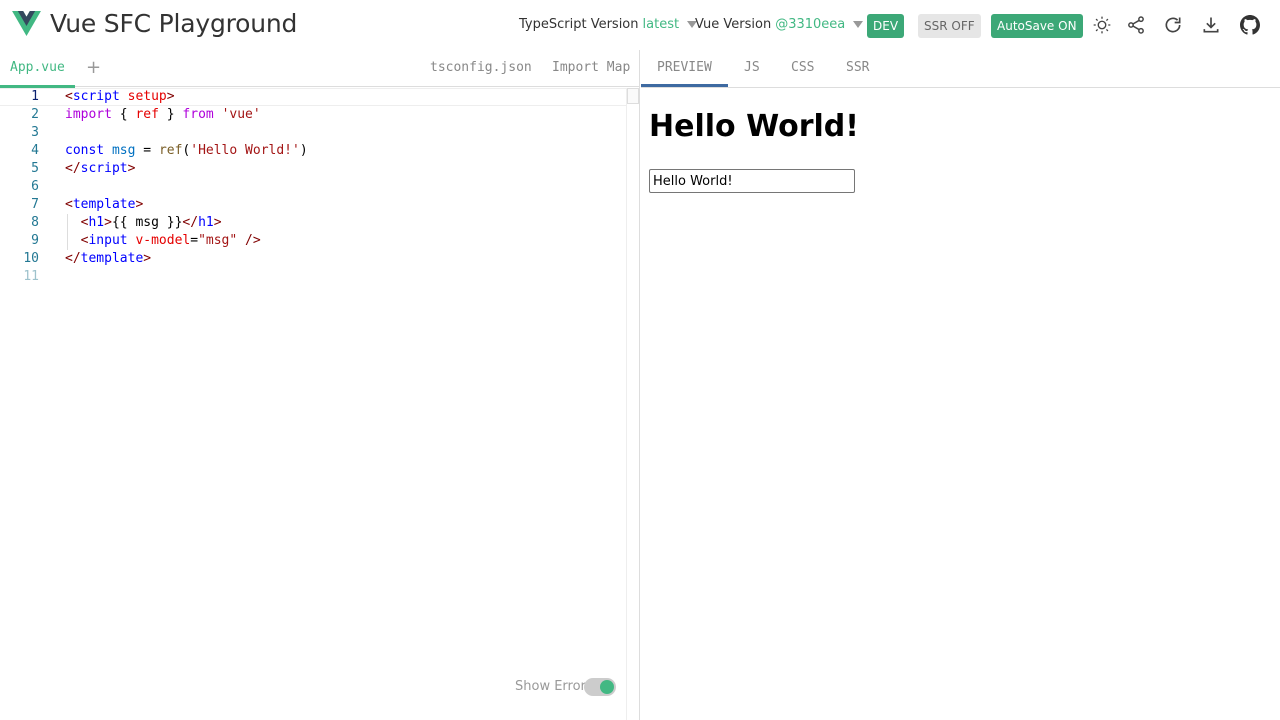 The width and height of the screenshot is (1280, 720). I want to click on line-number: 10, so click(31, 258).